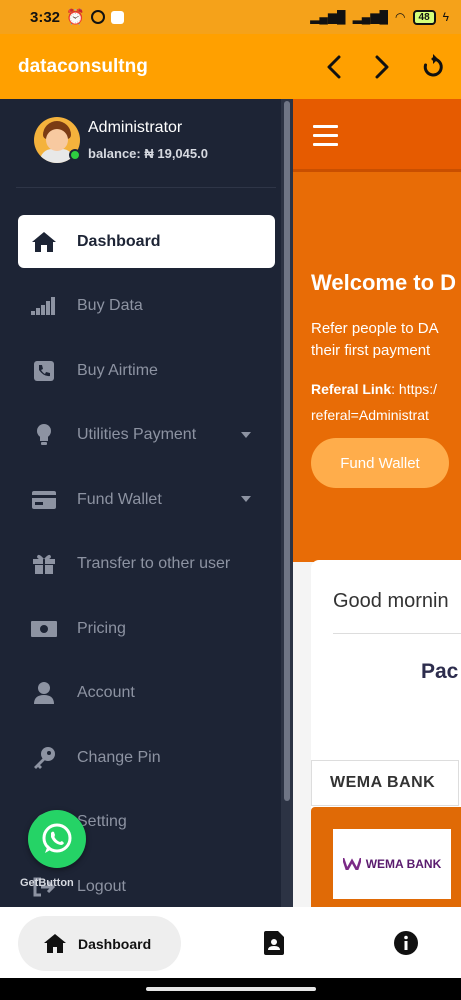 Image resolution: width=461 pixels, height=1000 pixels. I want to click on bank-tab-wema: WEMA BANK, so click(385, 783).